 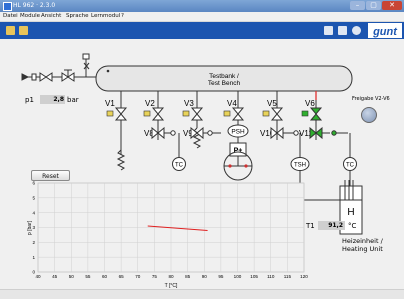 I want to click on x-tick-label: 115, so click(x=288, y=276).